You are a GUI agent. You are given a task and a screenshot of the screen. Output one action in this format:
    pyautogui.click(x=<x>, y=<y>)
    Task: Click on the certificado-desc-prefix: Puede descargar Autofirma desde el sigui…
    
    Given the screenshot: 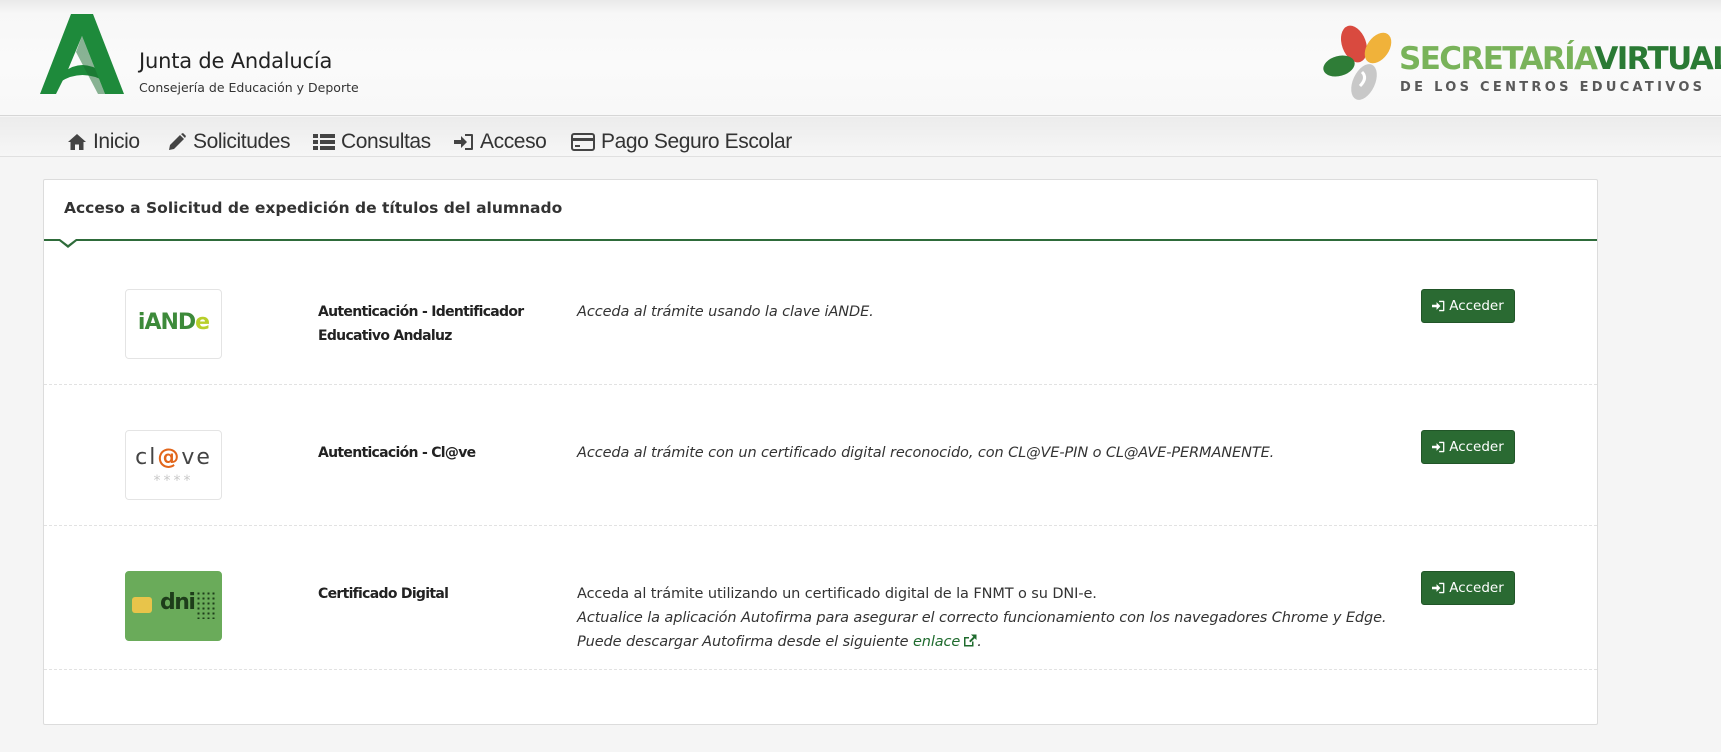 What is the action you would take?
    pyautogui.click(x=745, y=642)
    